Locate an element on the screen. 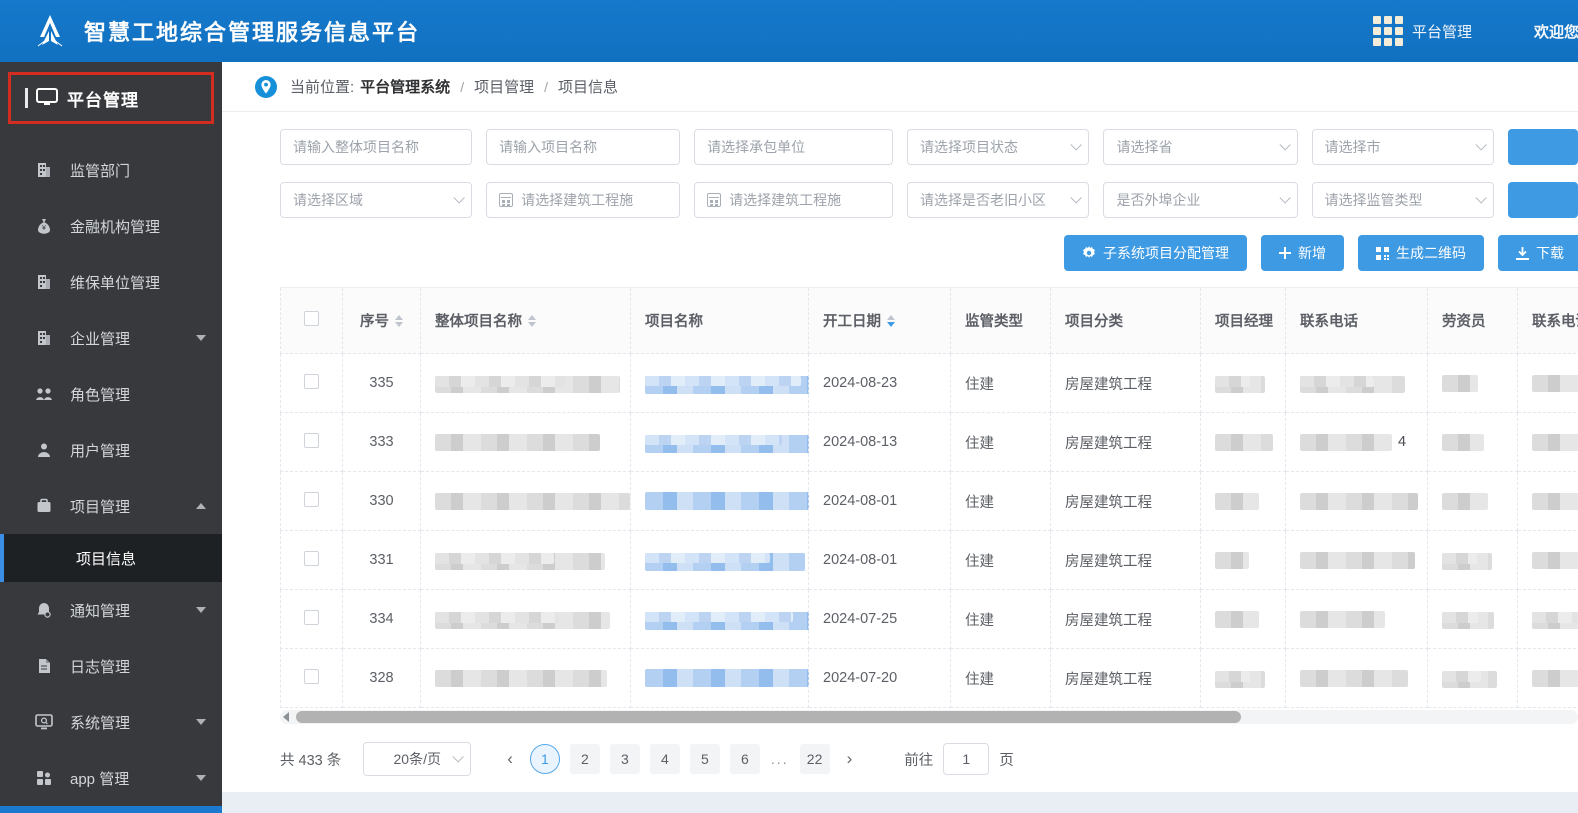 The height and width of the screenshot is (813, 1578). construction-end-date-picker: 请选择建筑工程施 is located at coordinates (794, 200).